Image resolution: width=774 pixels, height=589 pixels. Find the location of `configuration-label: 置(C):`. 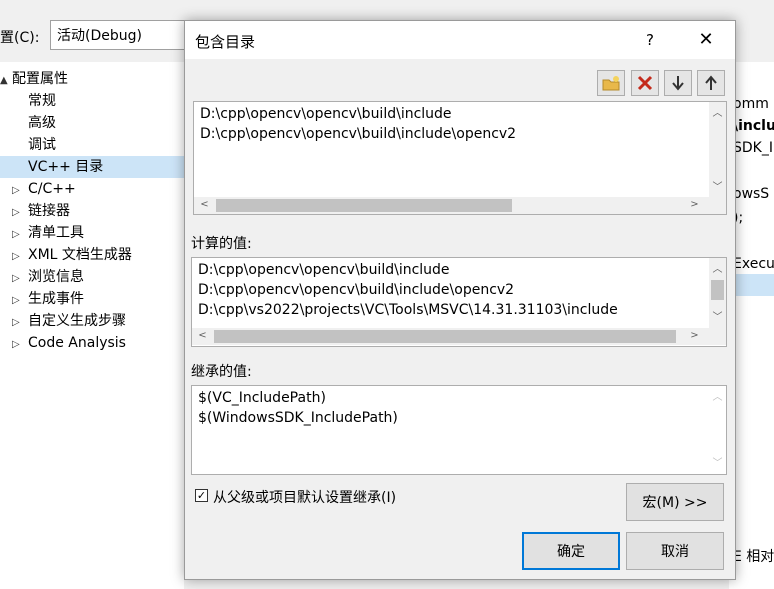

configuration-label: 置(C): is located at coordinates (20, 38).